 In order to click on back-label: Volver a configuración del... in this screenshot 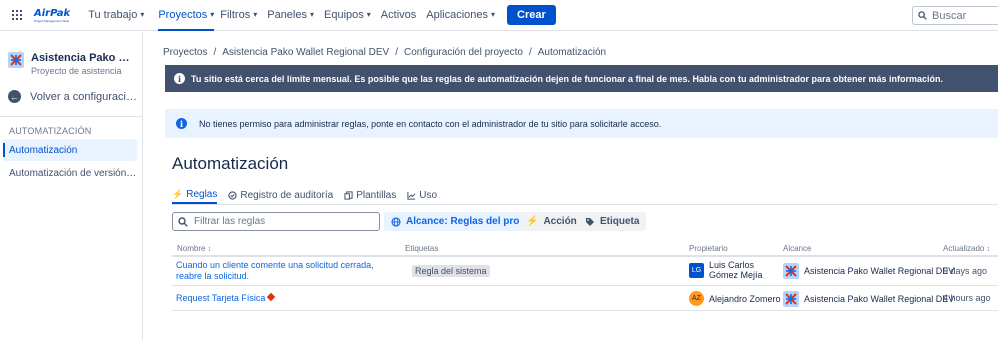, I will do `click(85, 96)`.